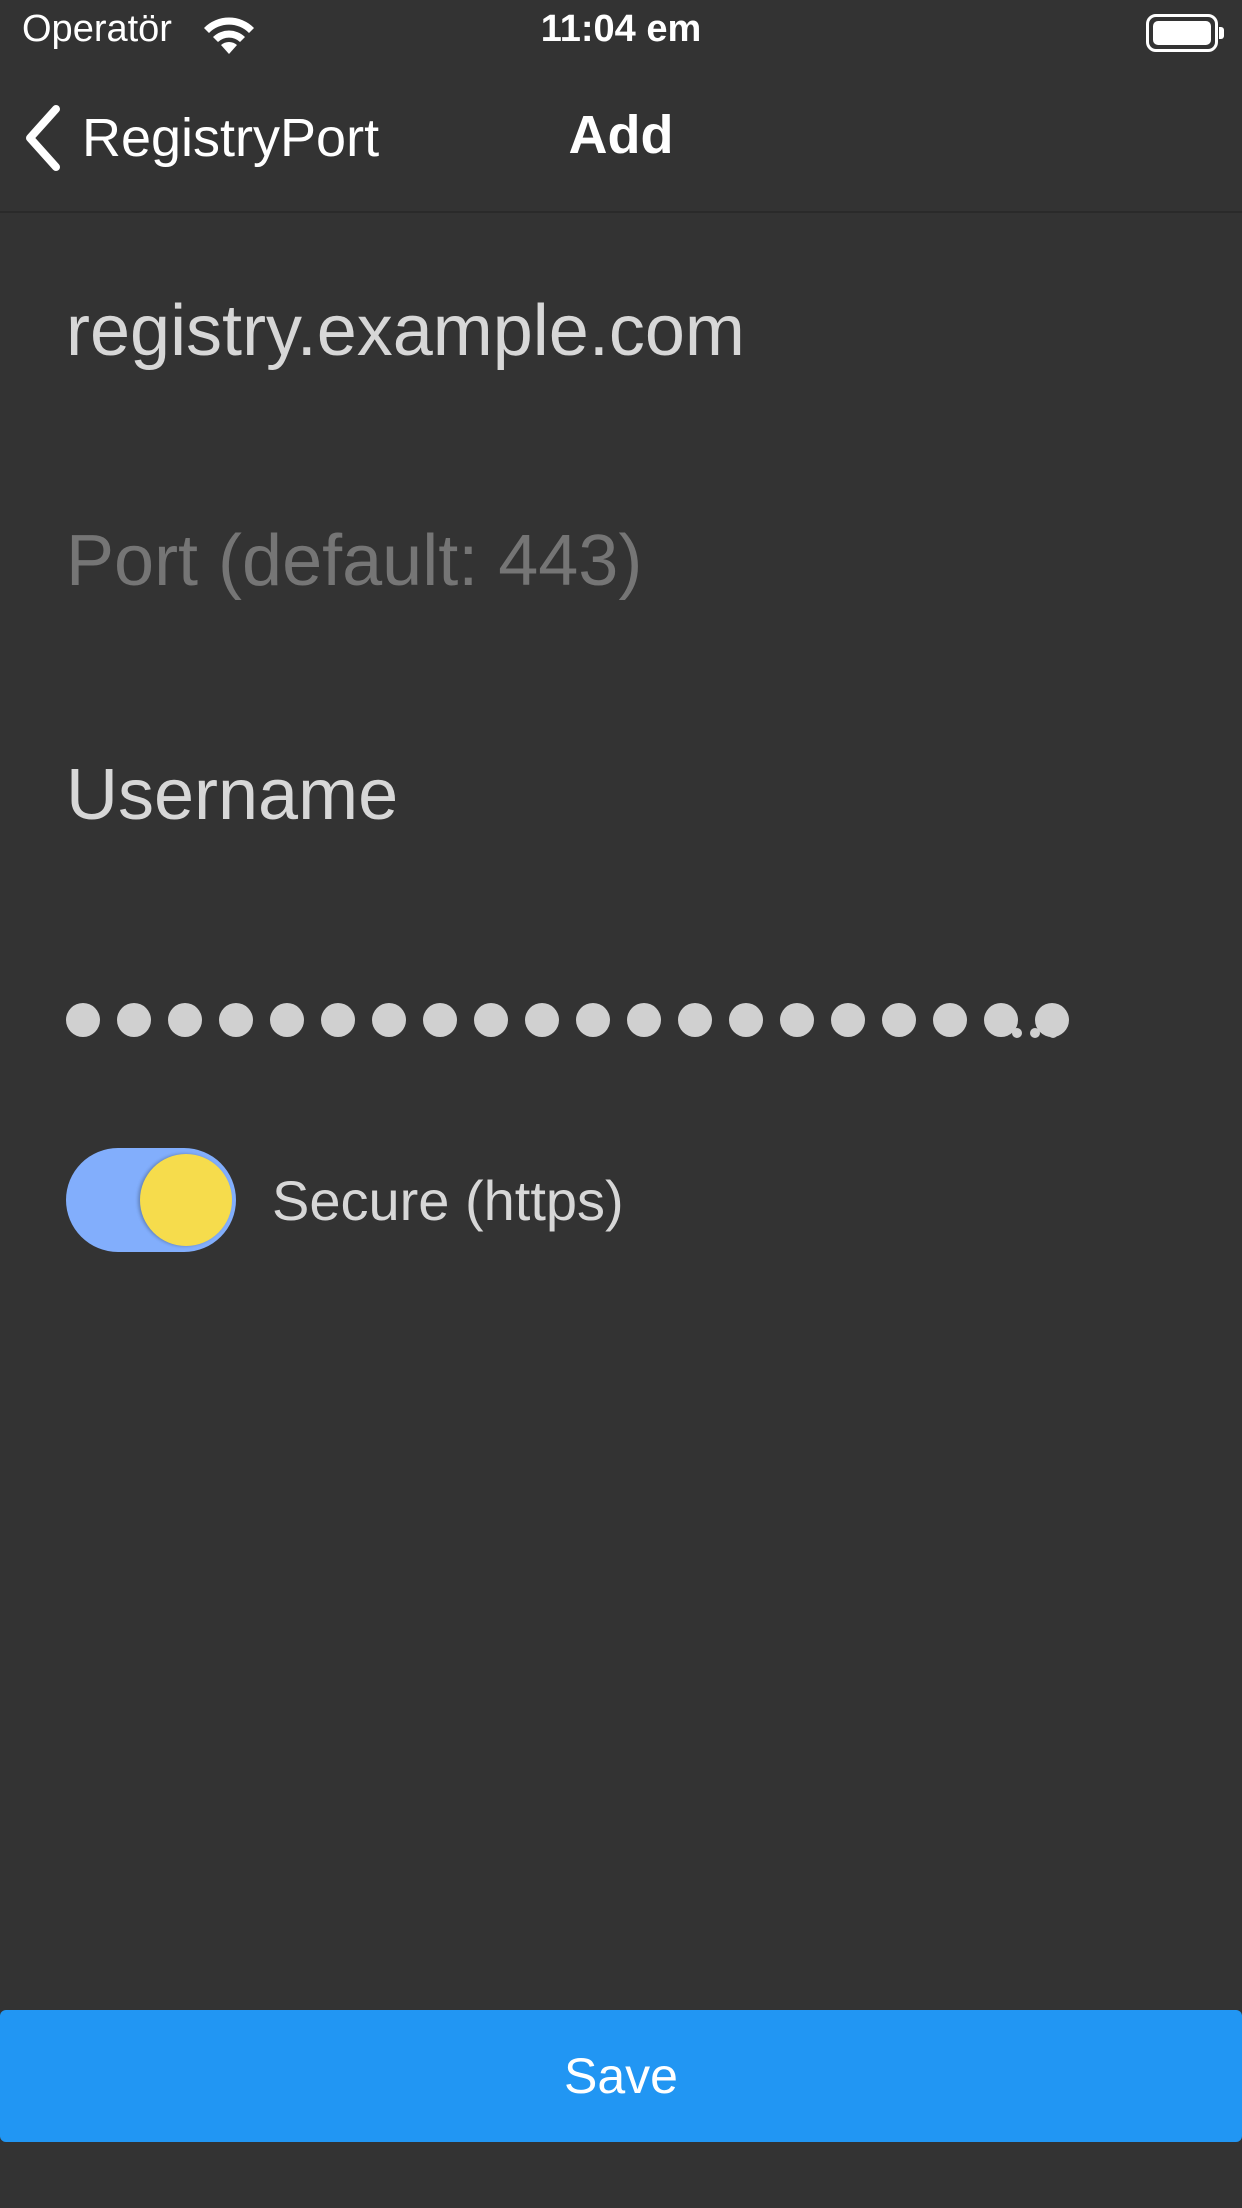 This screenshot has width=1242, height=2208. Describe the element at coordinates (621, 561) in the screenshot. I see `port-input` at that location.